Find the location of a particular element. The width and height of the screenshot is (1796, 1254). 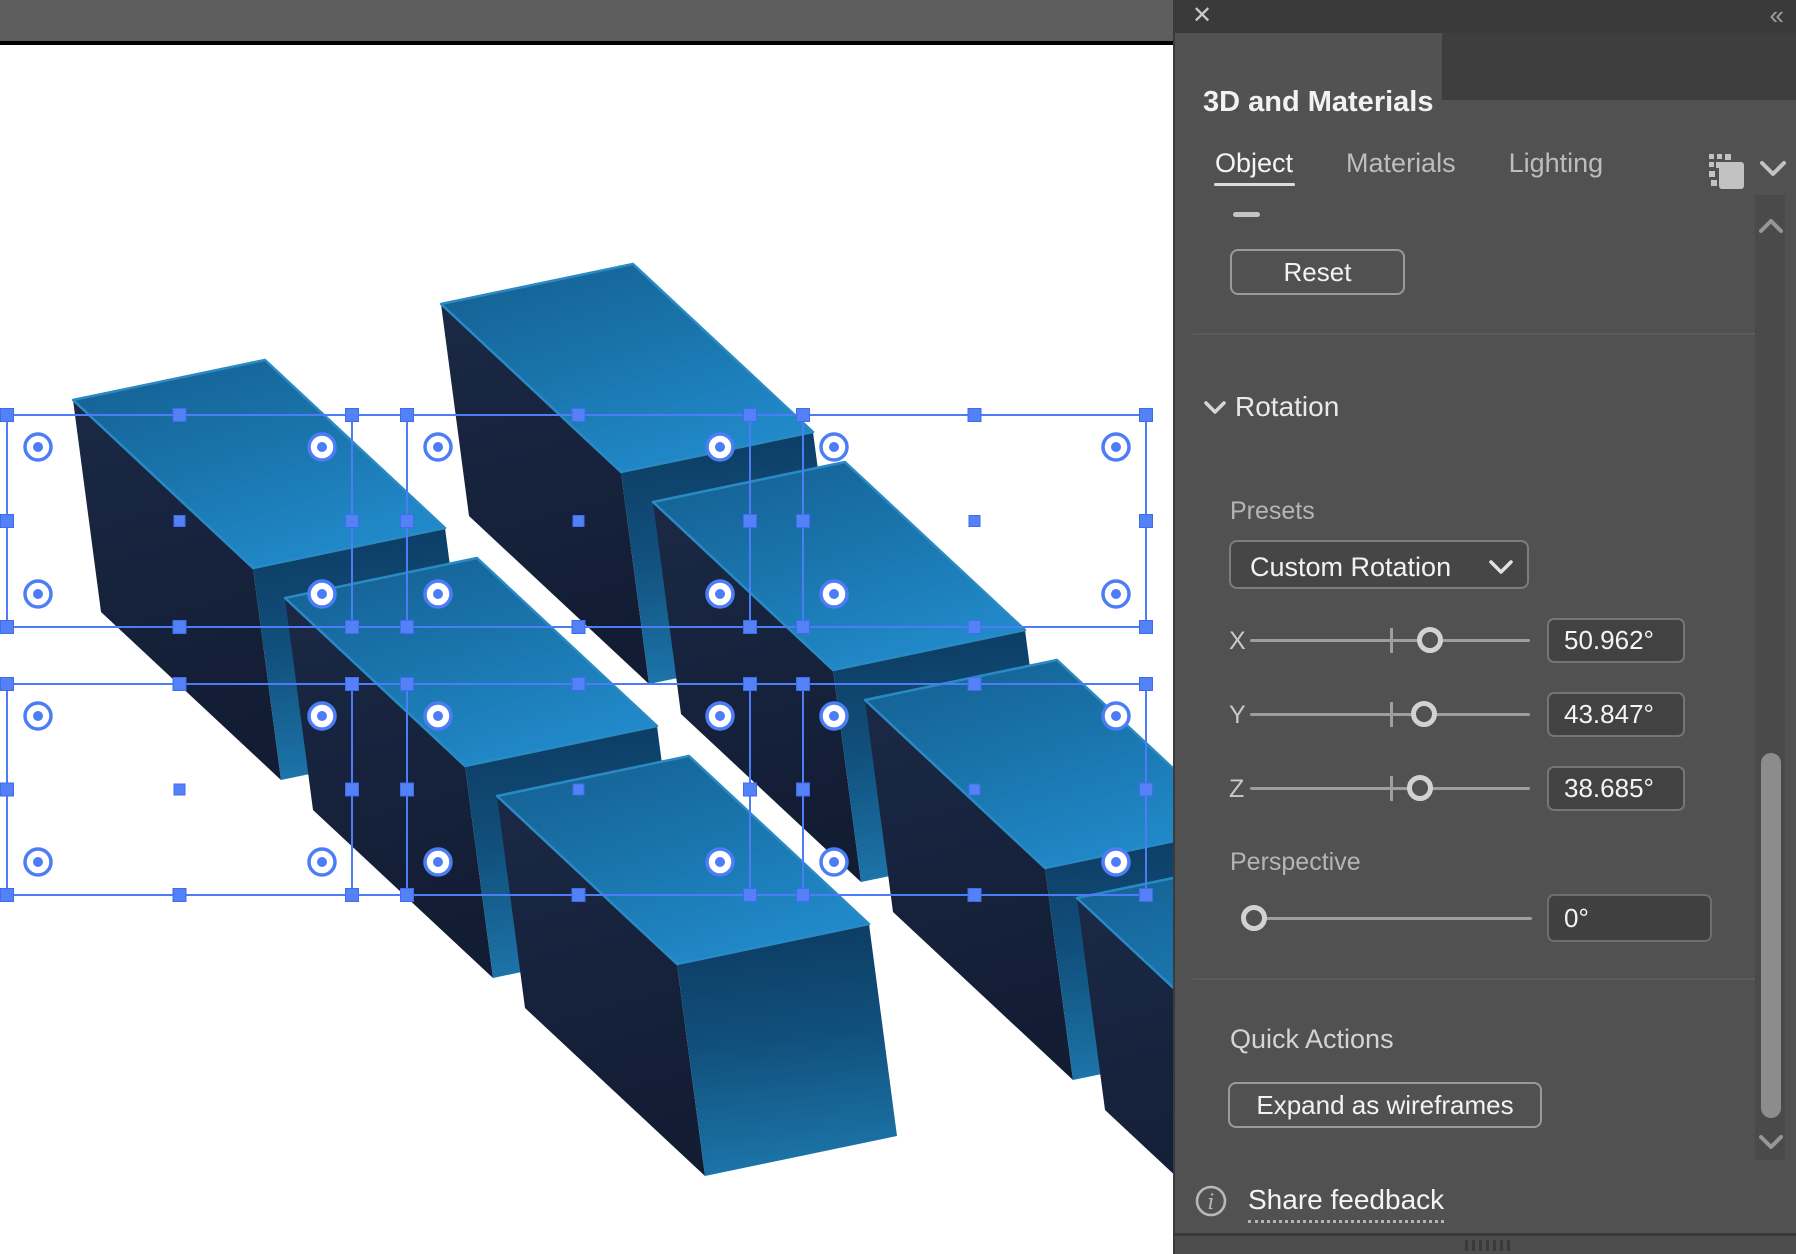

axis-label-y: Y is located at coordinates (1237, 715).